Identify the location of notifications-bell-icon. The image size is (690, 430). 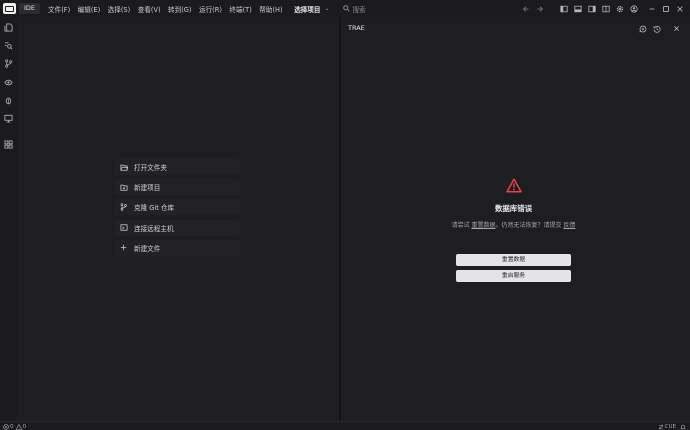
(683, 427).